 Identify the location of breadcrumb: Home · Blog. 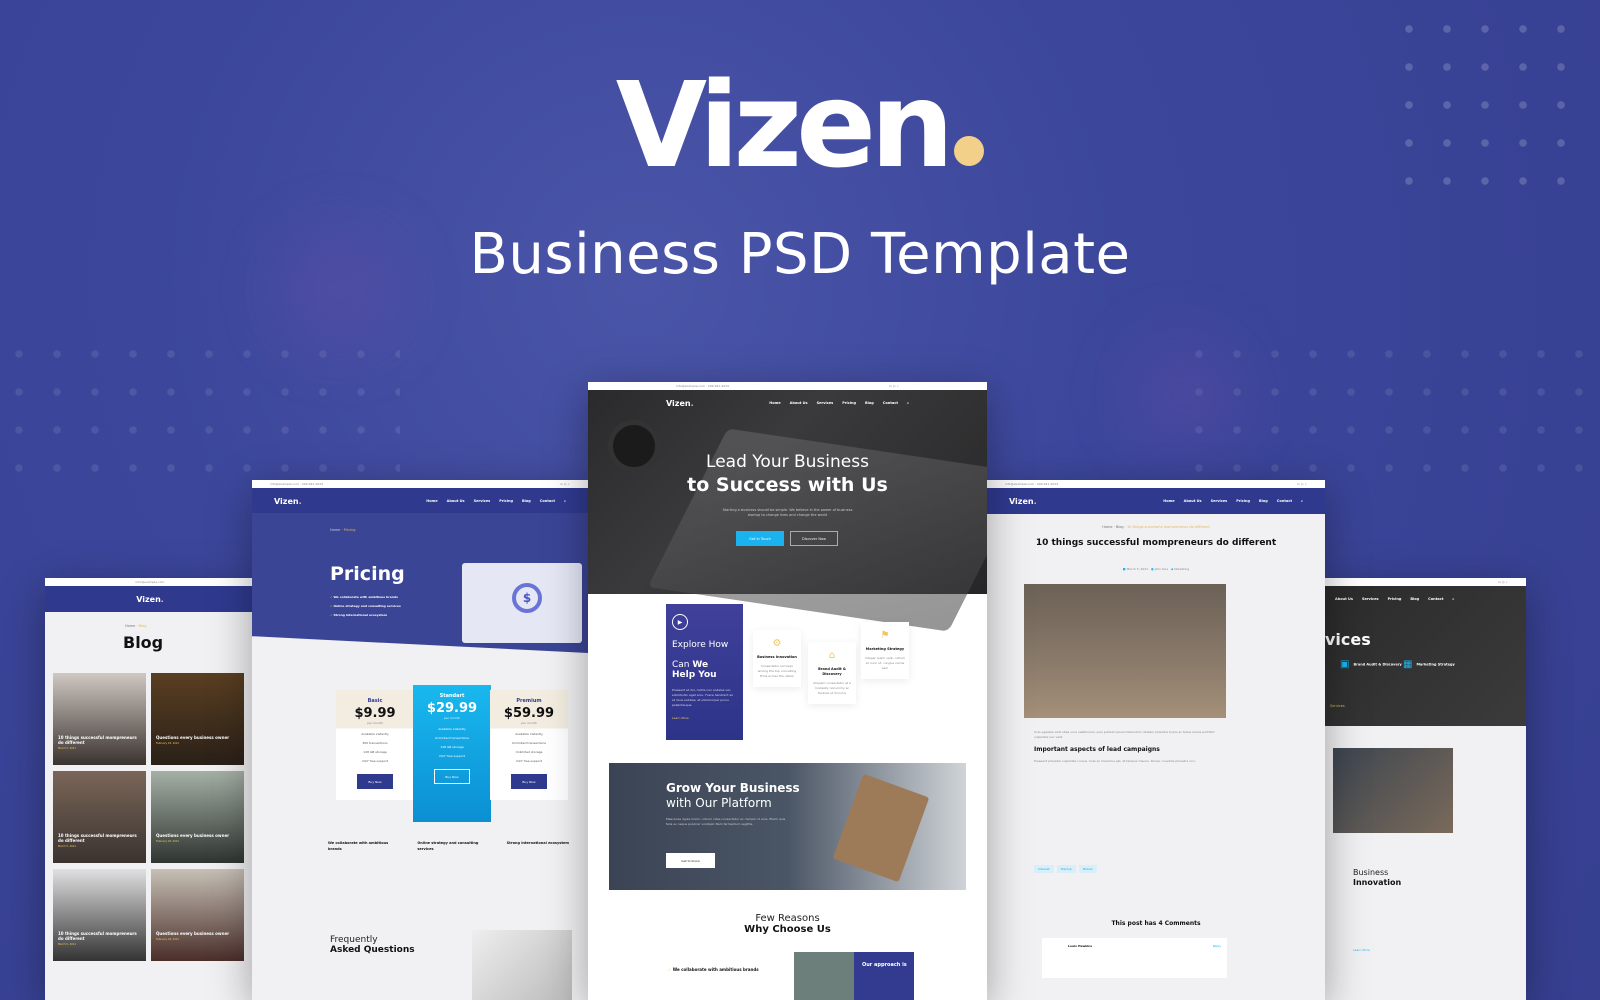
(136, 626).